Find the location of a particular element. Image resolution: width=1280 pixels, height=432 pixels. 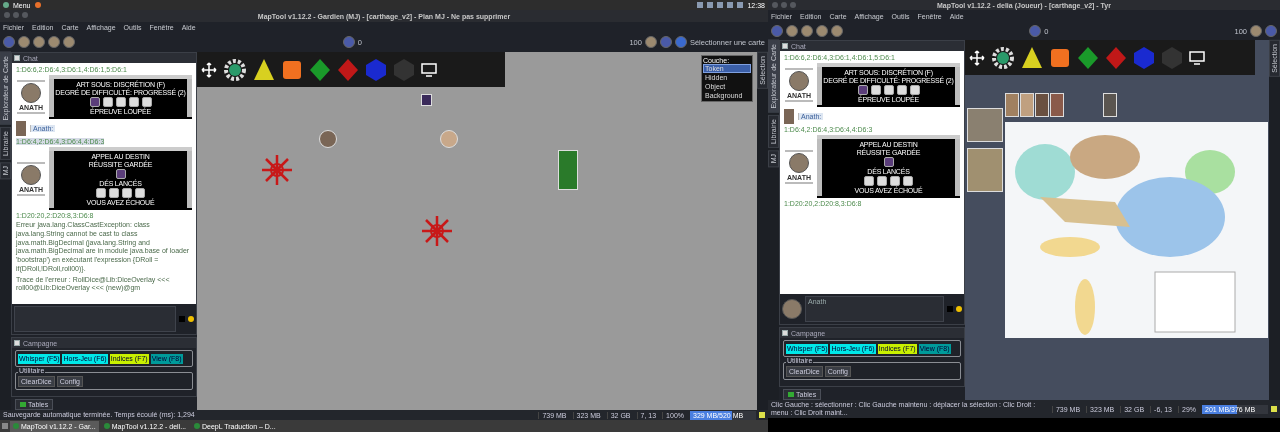

ship-photo-placeholder is located at coordinates (985, 125).